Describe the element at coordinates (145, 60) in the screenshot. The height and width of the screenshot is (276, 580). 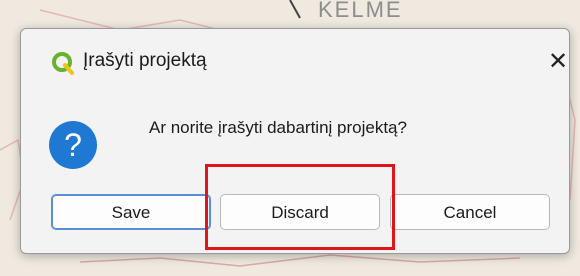
I see `dialog-title: Įrašyti projektą` at that location.